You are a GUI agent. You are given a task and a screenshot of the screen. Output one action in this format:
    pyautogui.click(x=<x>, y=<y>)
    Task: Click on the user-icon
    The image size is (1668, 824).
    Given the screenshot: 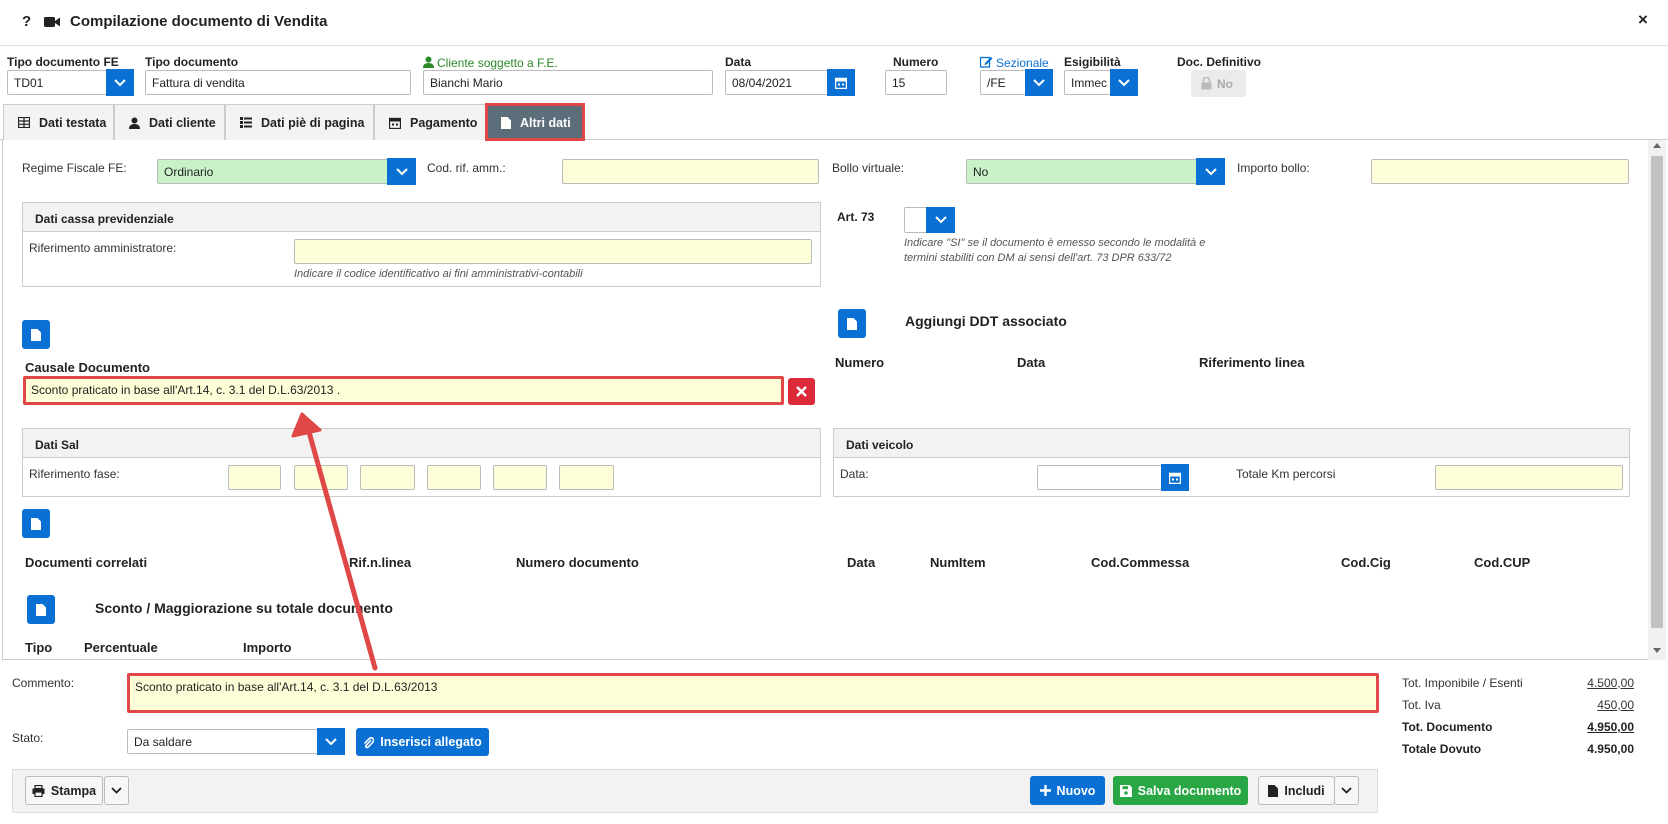 What is the action you would take?
    pyautogui.click(x=134, y=123)
    